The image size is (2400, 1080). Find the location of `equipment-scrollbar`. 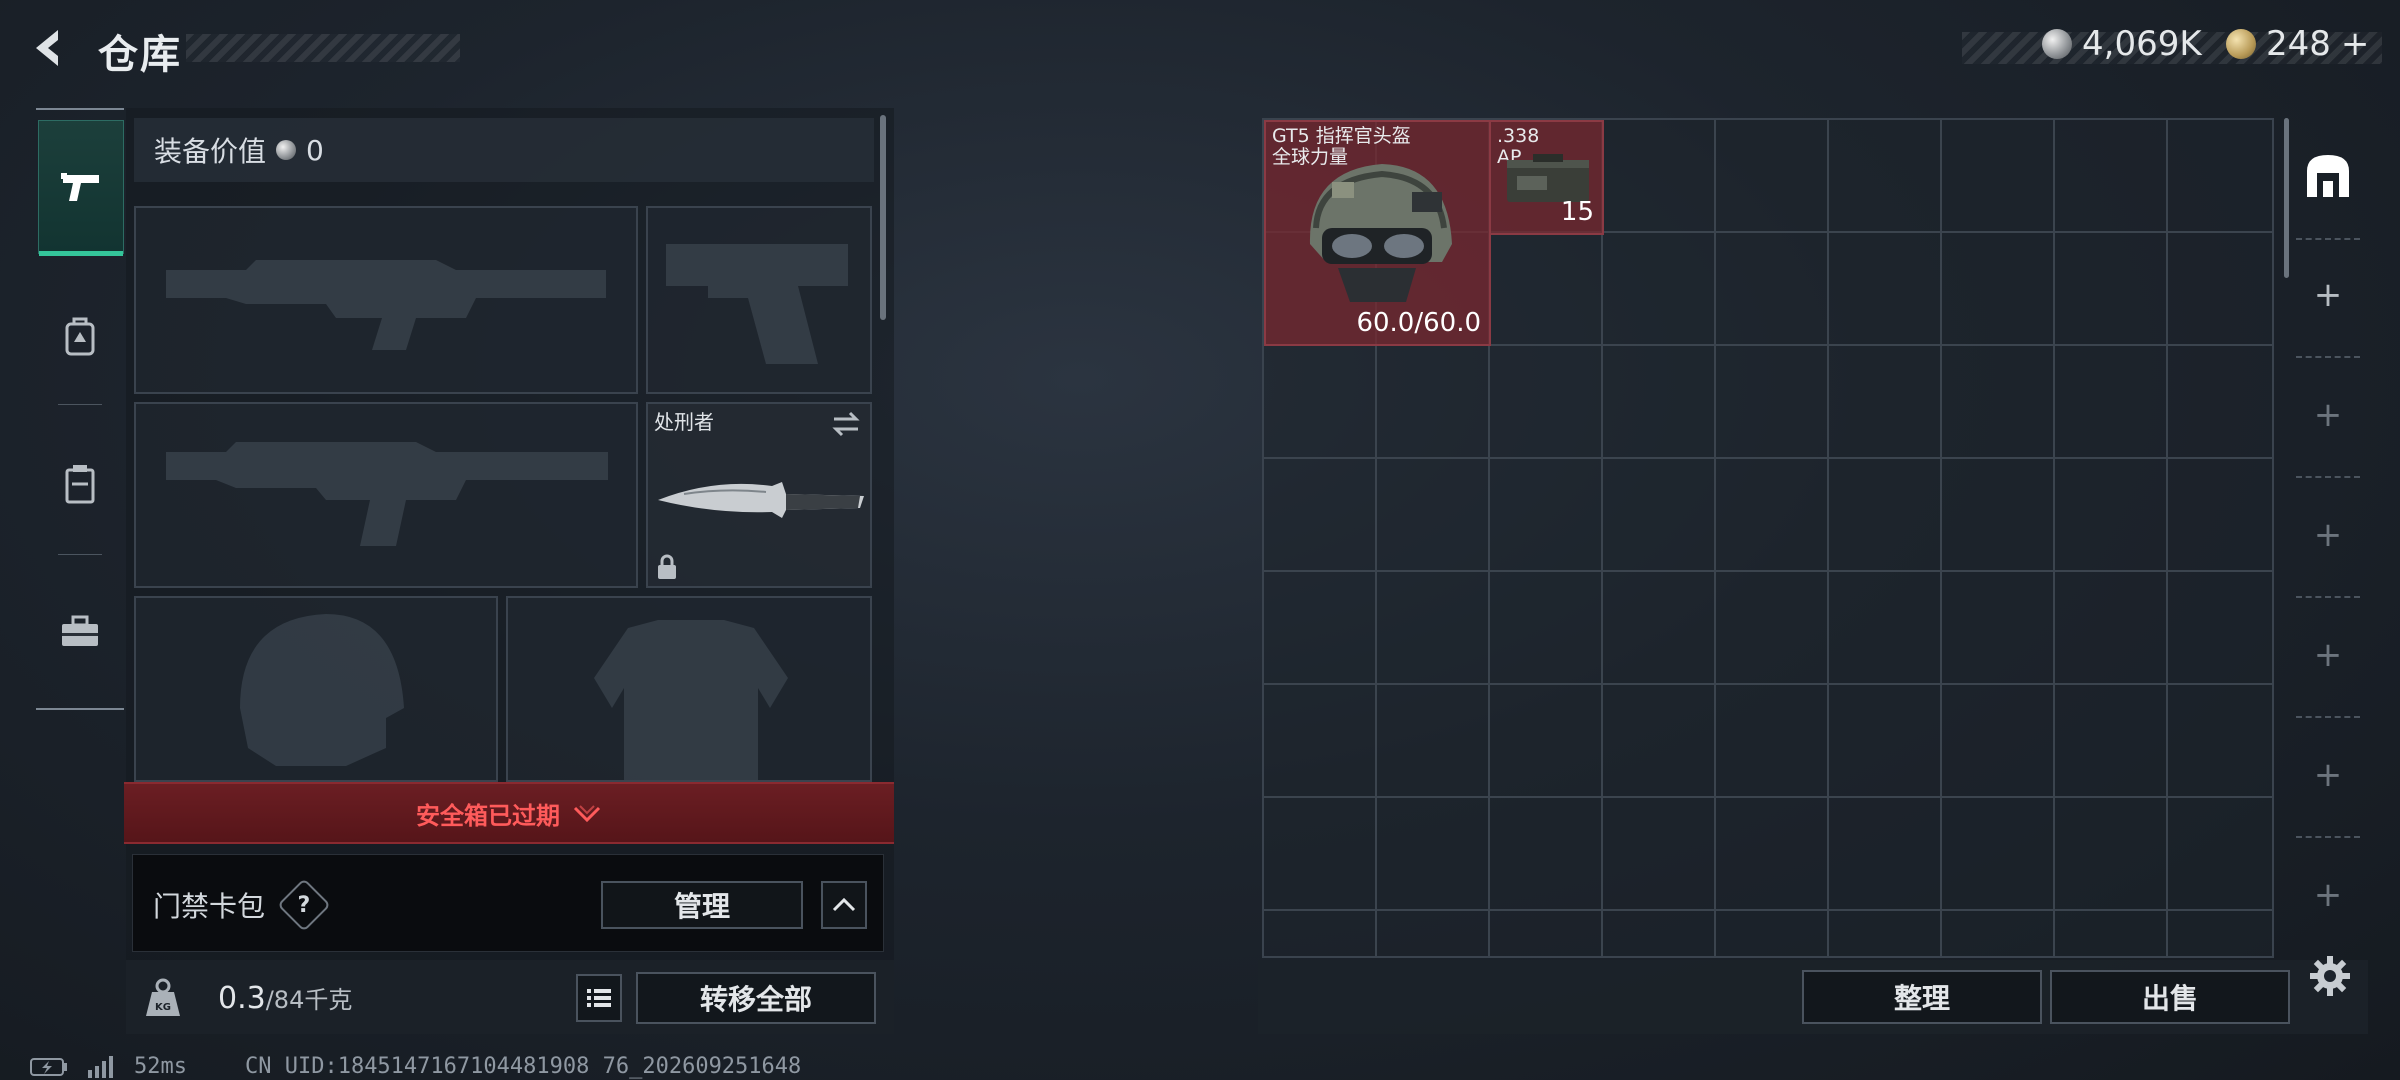

equipment-scrollbar is located at coordinates (883, 217).